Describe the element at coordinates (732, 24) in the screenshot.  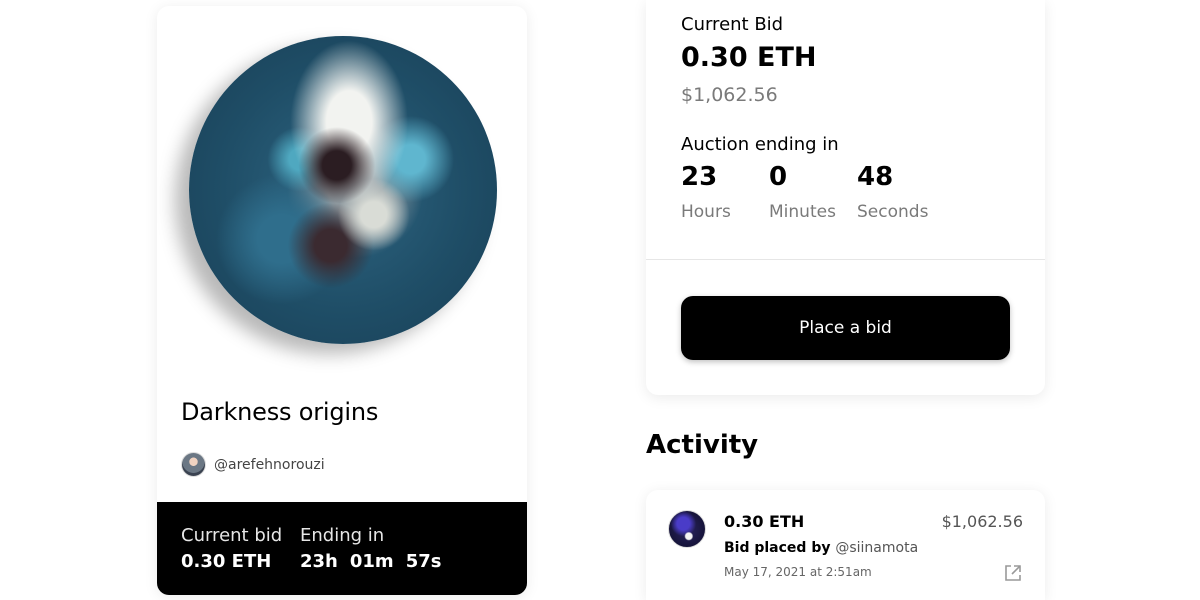
I see `current-bid-label: Current Bid` at that location.